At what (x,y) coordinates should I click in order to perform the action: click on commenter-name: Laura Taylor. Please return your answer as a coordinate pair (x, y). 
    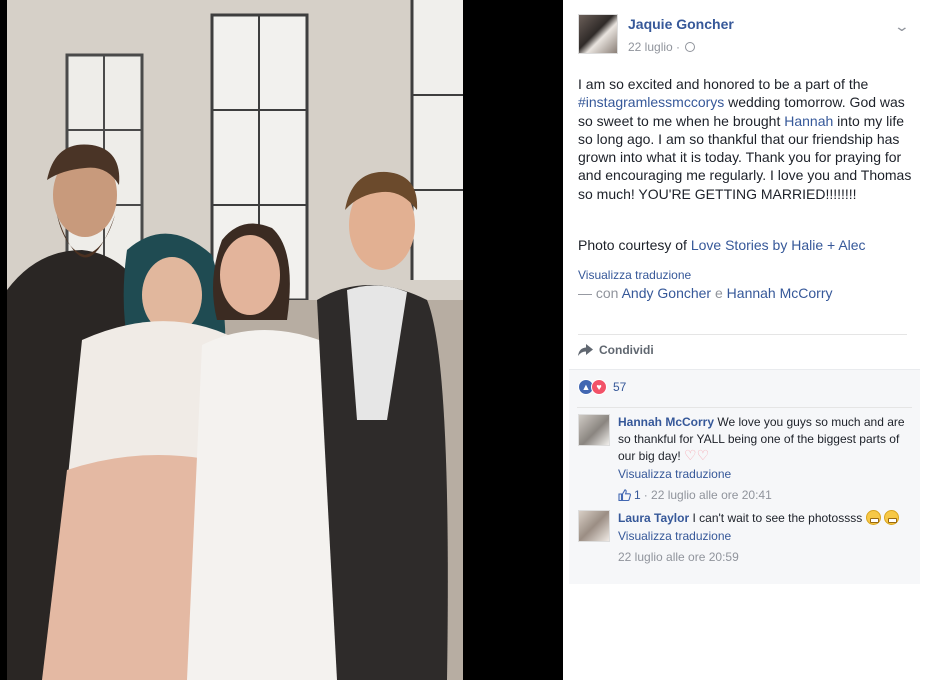
    Looking at the image, I should click on (653, 518).